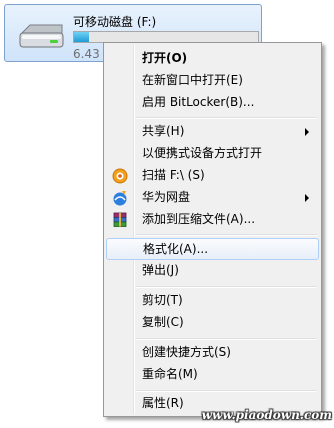 This screenshot has height=428, width=334. I want to click on menu-item-eject: 弹出(J), so click(212, 271).